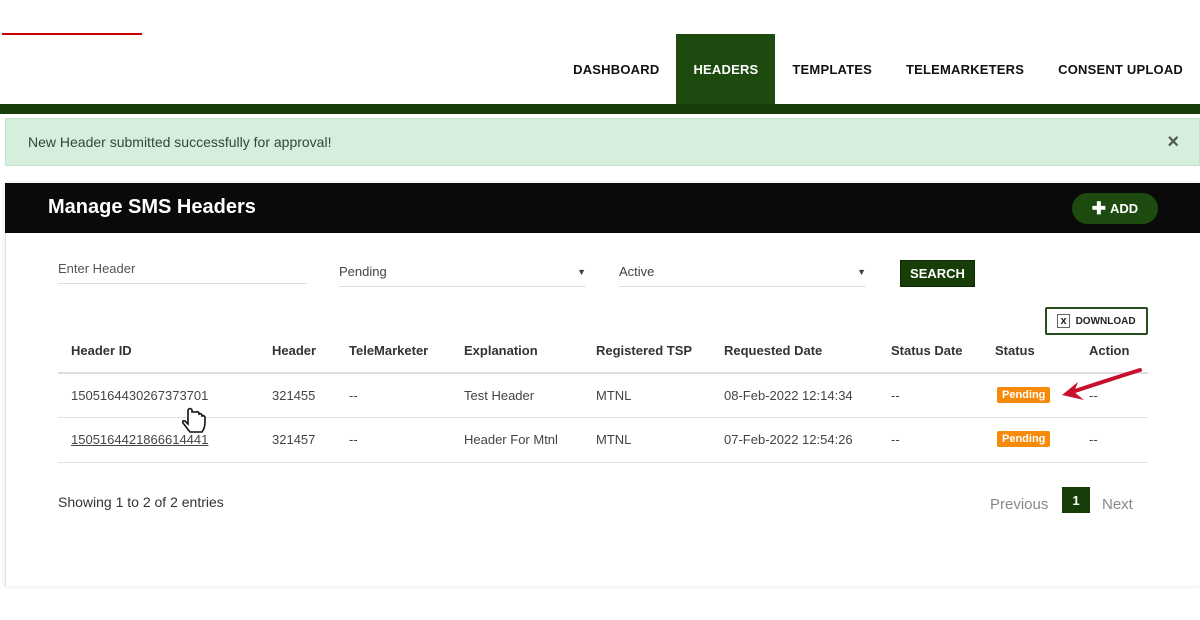 This screenshot has height=620, width=1200. What do you see at coordinates (72, 34) in the screenshot?
I see `logo-underline` at bounding box center [72, 34].